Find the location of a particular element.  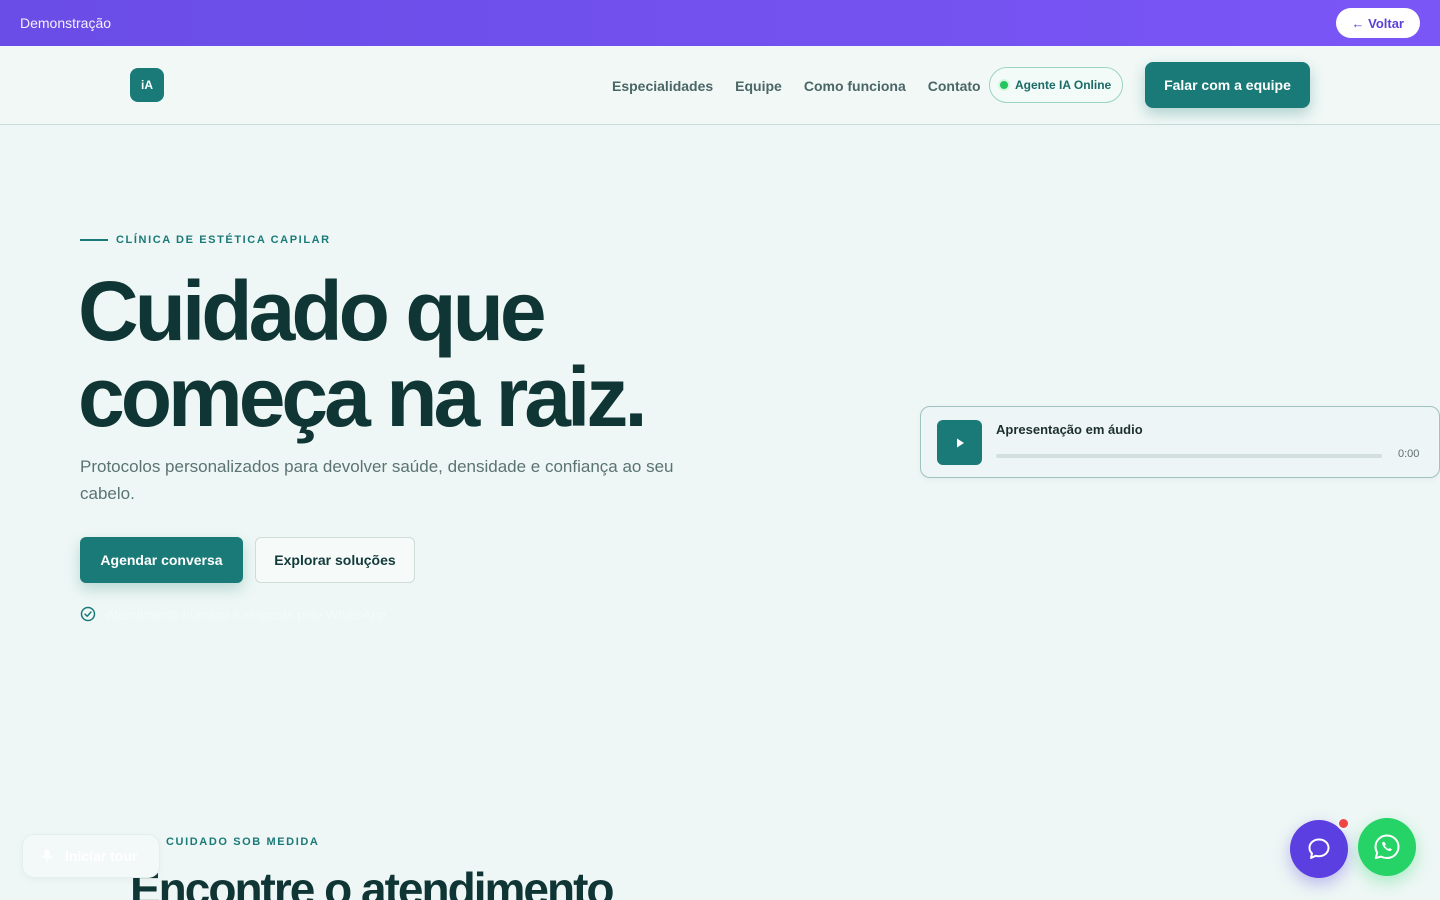

play-button is located at coordinates (959, 442).